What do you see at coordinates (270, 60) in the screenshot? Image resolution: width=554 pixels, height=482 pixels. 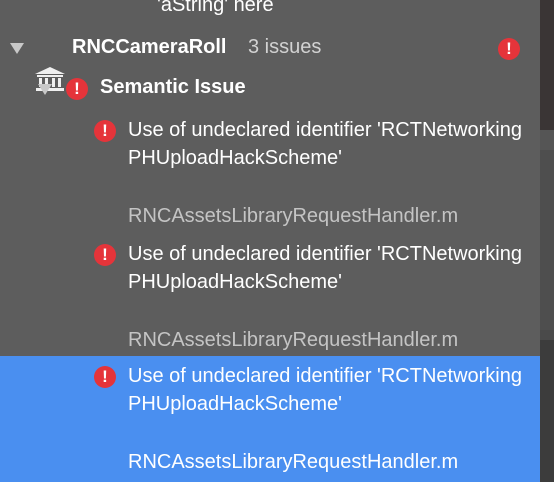 I see `project-row: RNCCameraRoll 3 issues !` at bounding box center [270, 60].